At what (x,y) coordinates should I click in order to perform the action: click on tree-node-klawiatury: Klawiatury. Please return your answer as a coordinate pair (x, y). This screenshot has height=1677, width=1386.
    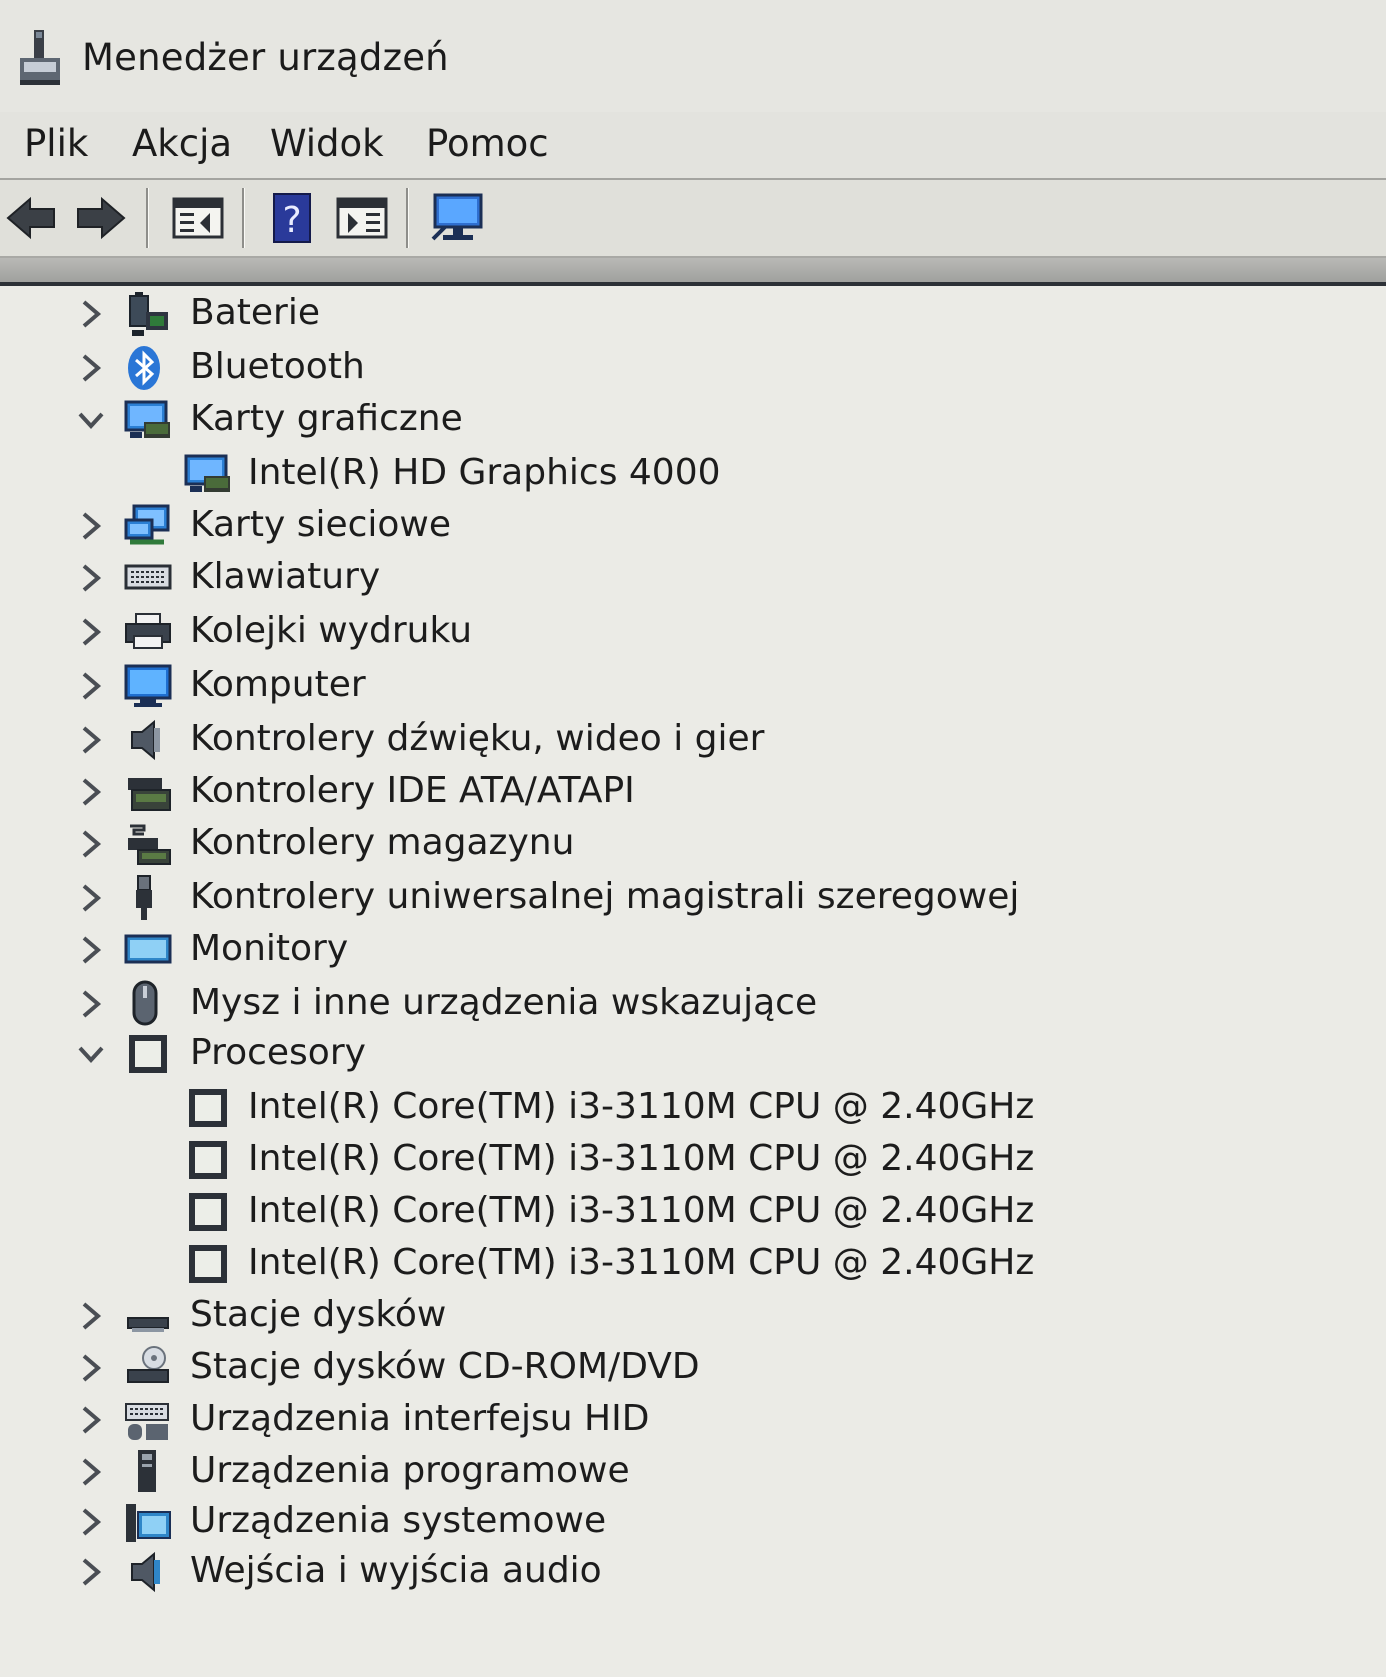
    Looking at the image, I should click on (693, 578).